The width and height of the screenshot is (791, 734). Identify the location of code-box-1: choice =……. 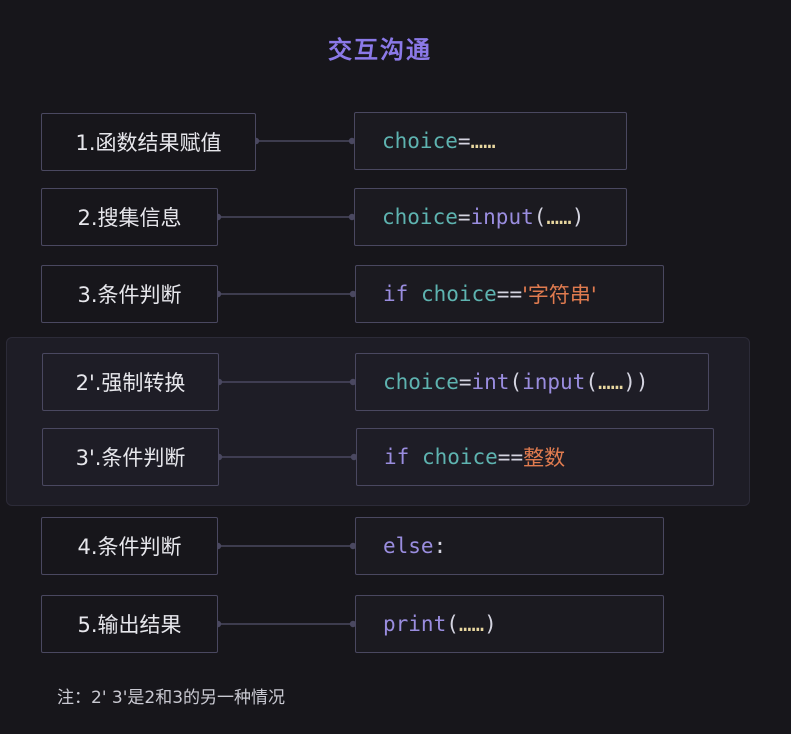
(490, 141).